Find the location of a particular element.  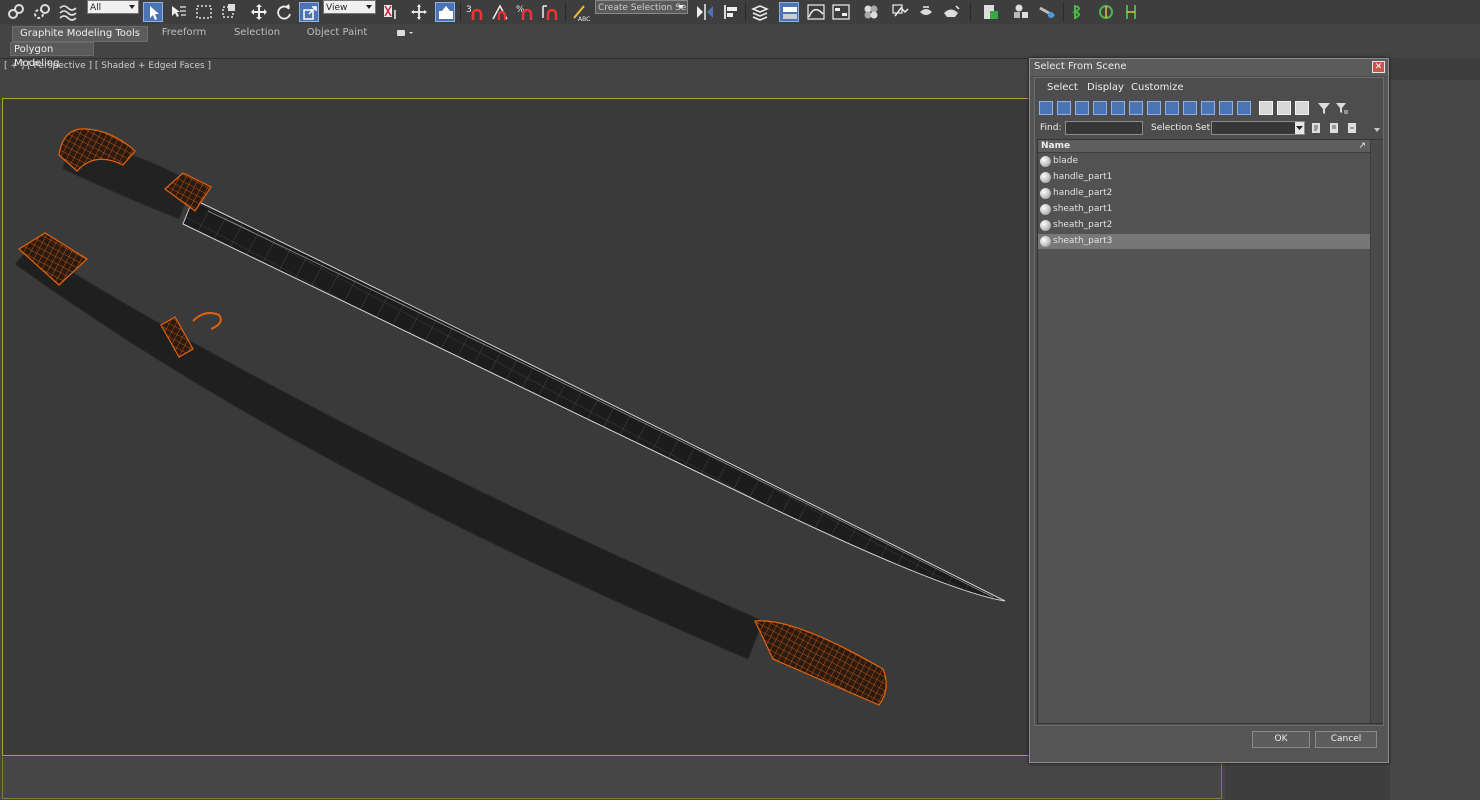

container-icon is located at coordinates (1021, 12).